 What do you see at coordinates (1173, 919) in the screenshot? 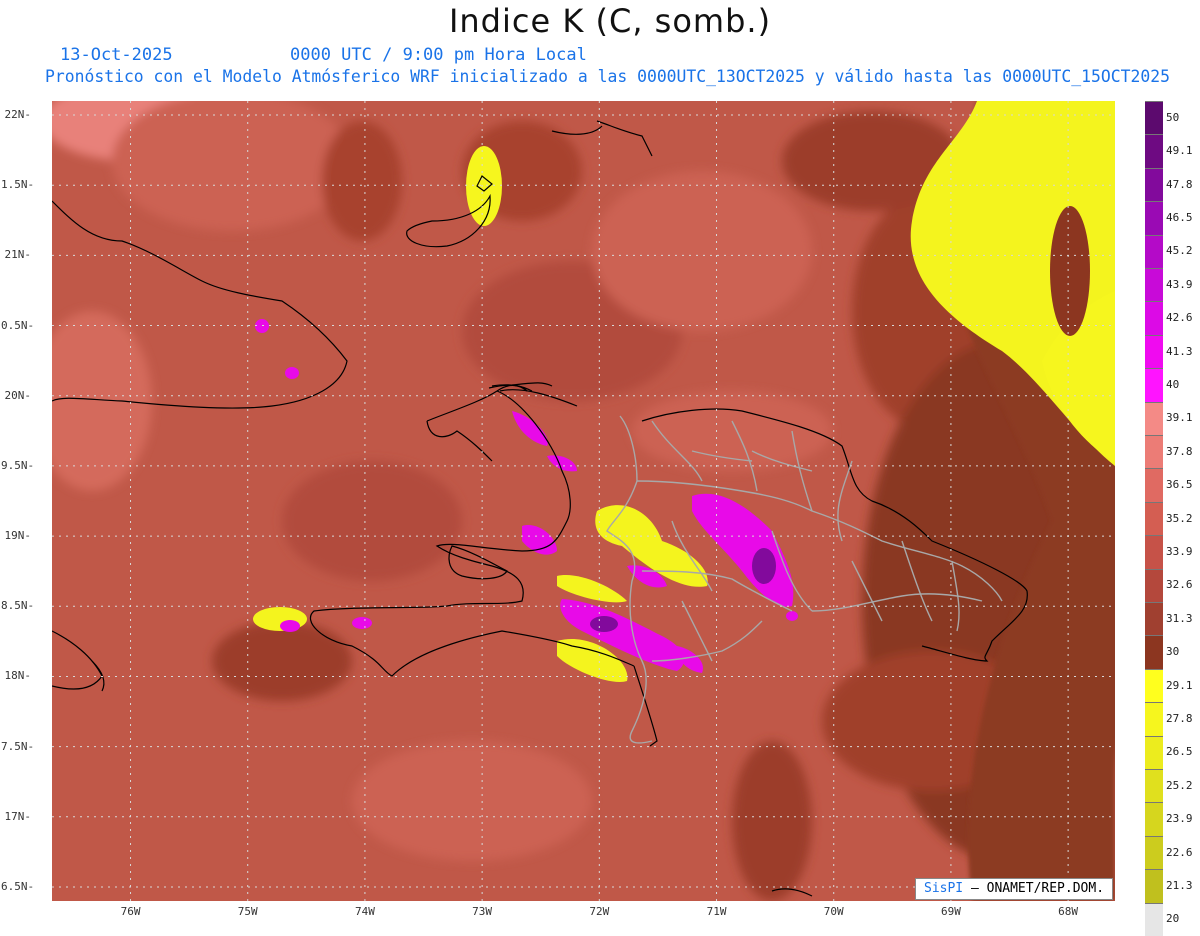
I see `colorbar-label: 20` at bounding box center [1173, 919].